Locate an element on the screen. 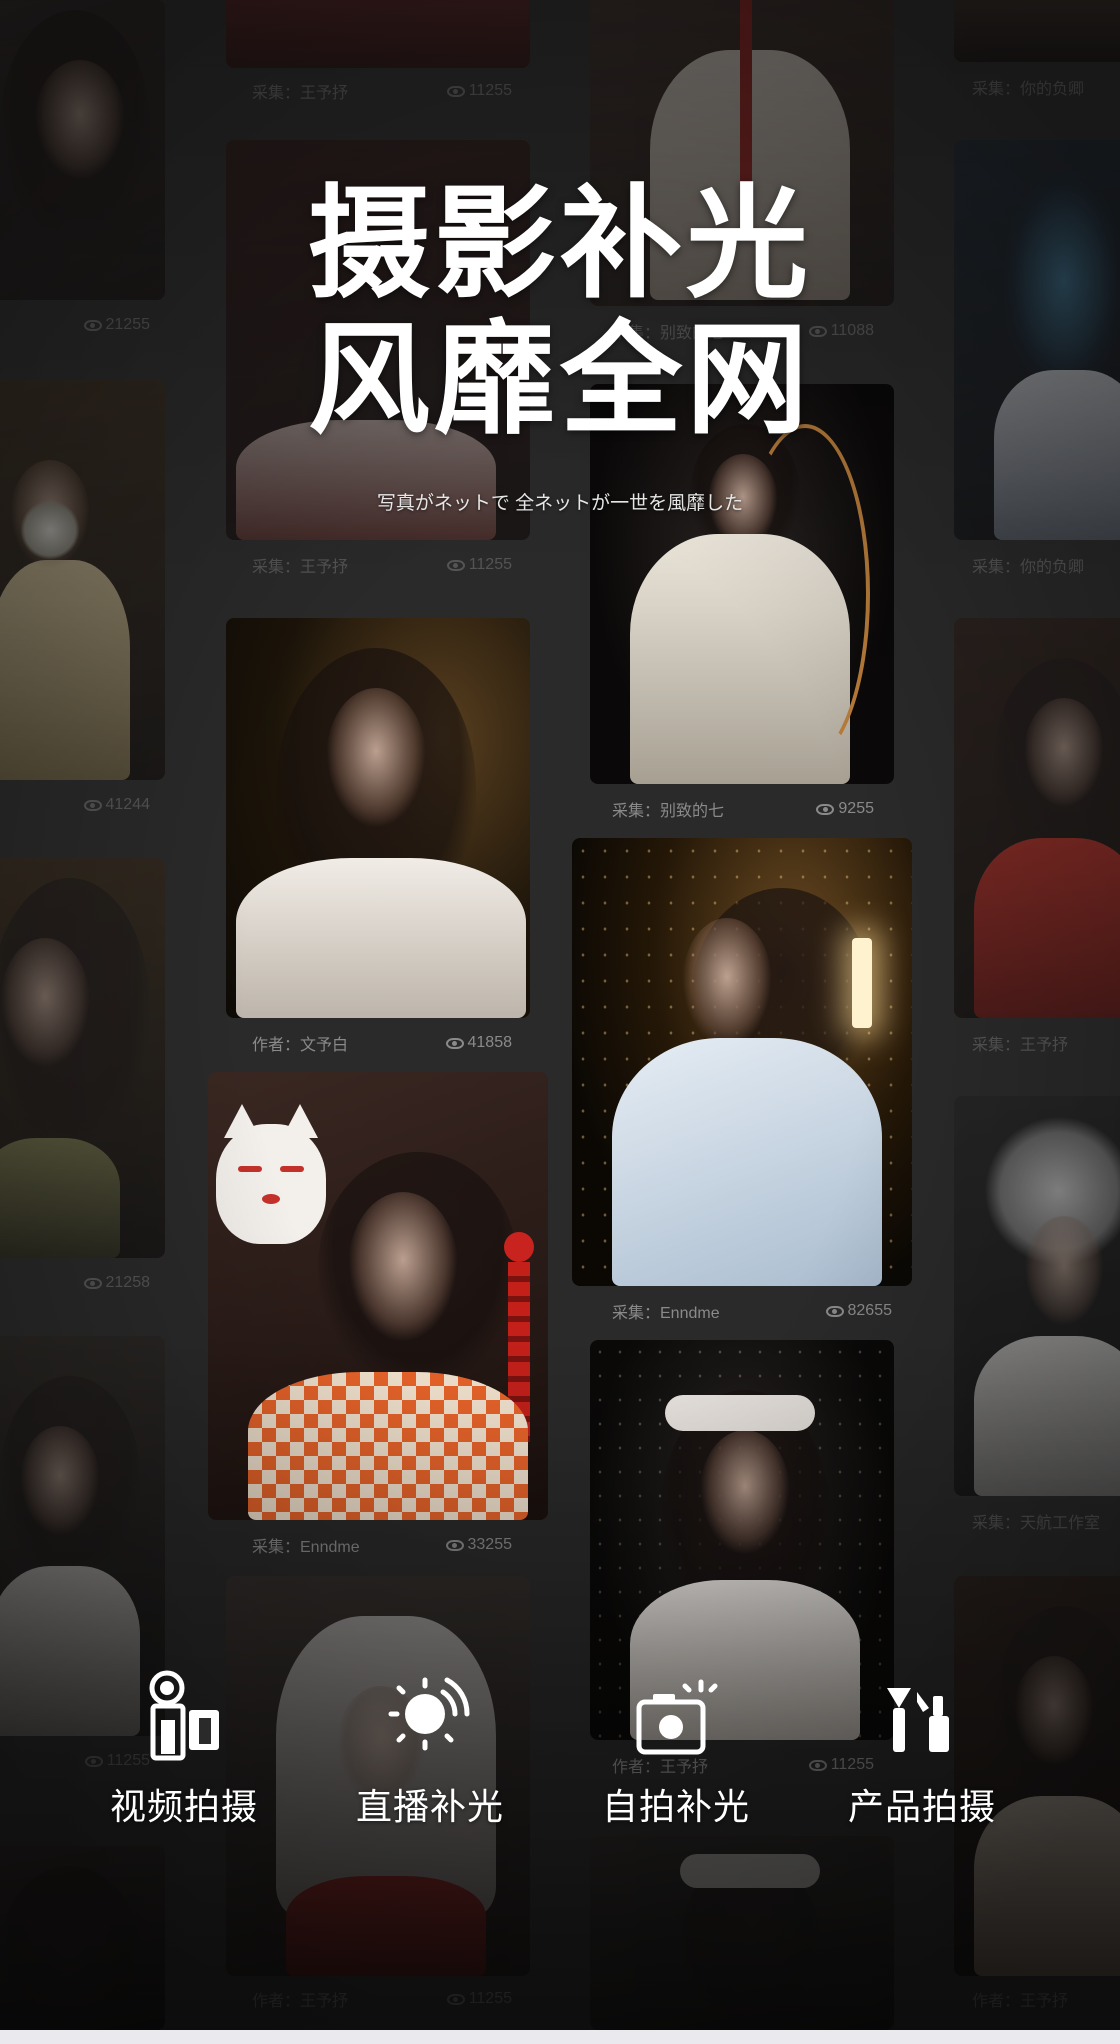 Image resolution: width=1120 pixels, height=2044 pixels. feature-label: 直播补光 is located at coordinates (429, 1807).